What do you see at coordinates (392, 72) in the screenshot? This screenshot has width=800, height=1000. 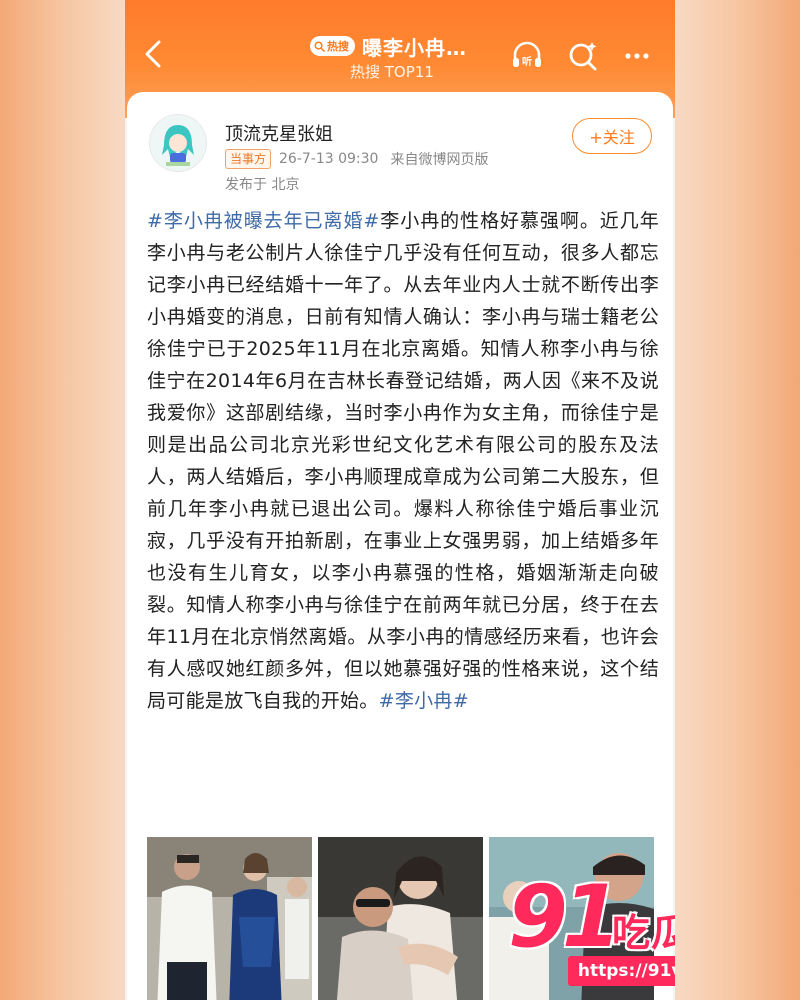 I see `page-subtitle: 热搜 TOP11` at bounding box center [392, 72].